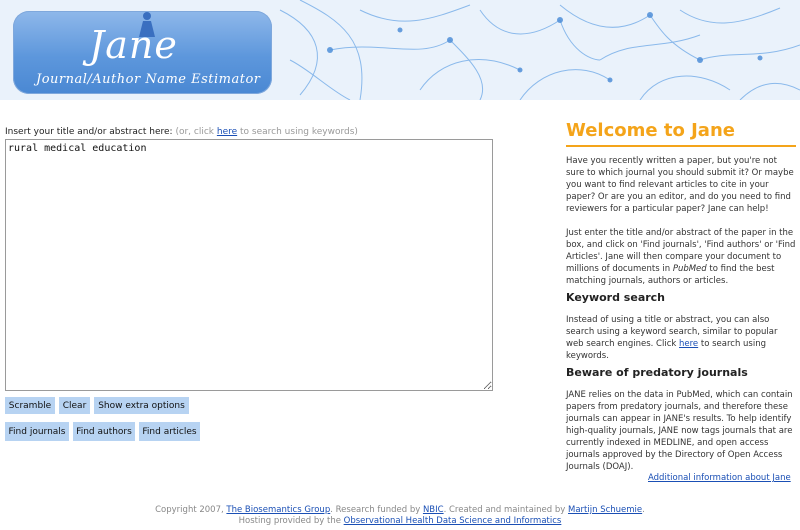 The width and height of the screenshot is (800, 530). What do you see at coordinates (433, 510) in the screenshot?
I see `nbic-link: NBIC` at bounding box center [433, 510].